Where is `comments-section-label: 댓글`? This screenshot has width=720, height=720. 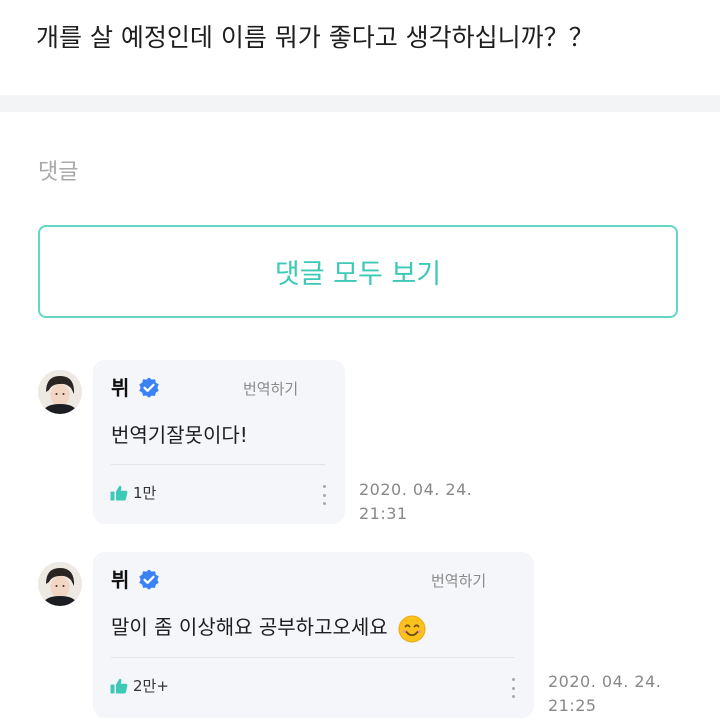 comments-section-label: 댓글 is located at coordinates (58, 172).